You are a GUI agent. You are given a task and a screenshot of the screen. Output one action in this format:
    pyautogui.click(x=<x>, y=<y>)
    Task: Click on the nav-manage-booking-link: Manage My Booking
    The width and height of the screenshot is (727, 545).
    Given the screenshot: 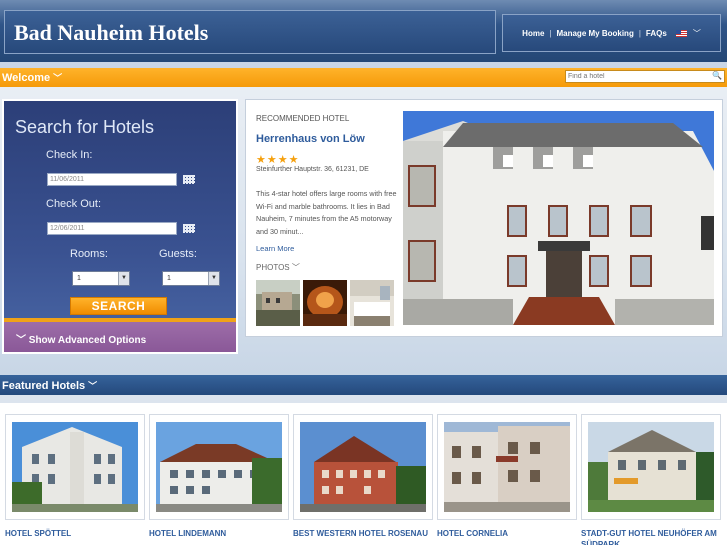 What is the action you would take?
    pyautogui.click(x=594, y=33)
    